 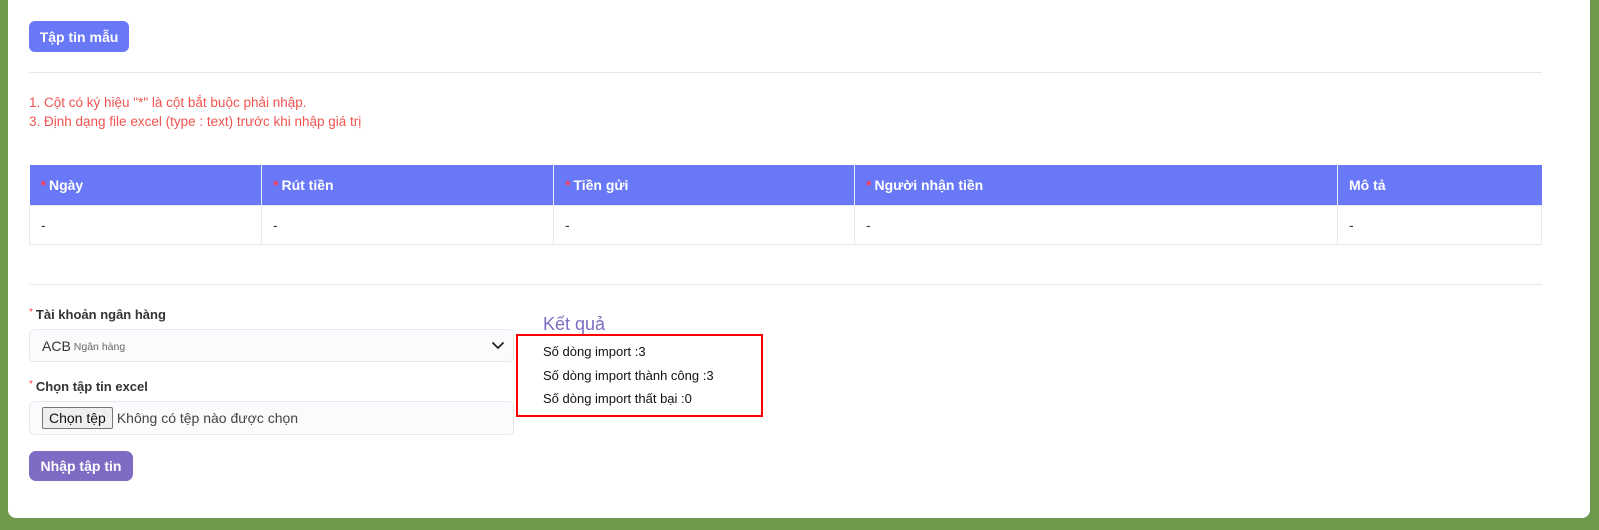 What do you see at coordinates (498, 345) in the screenshot?
I see `chevron-down-icon` at bounding box center [498, 345].